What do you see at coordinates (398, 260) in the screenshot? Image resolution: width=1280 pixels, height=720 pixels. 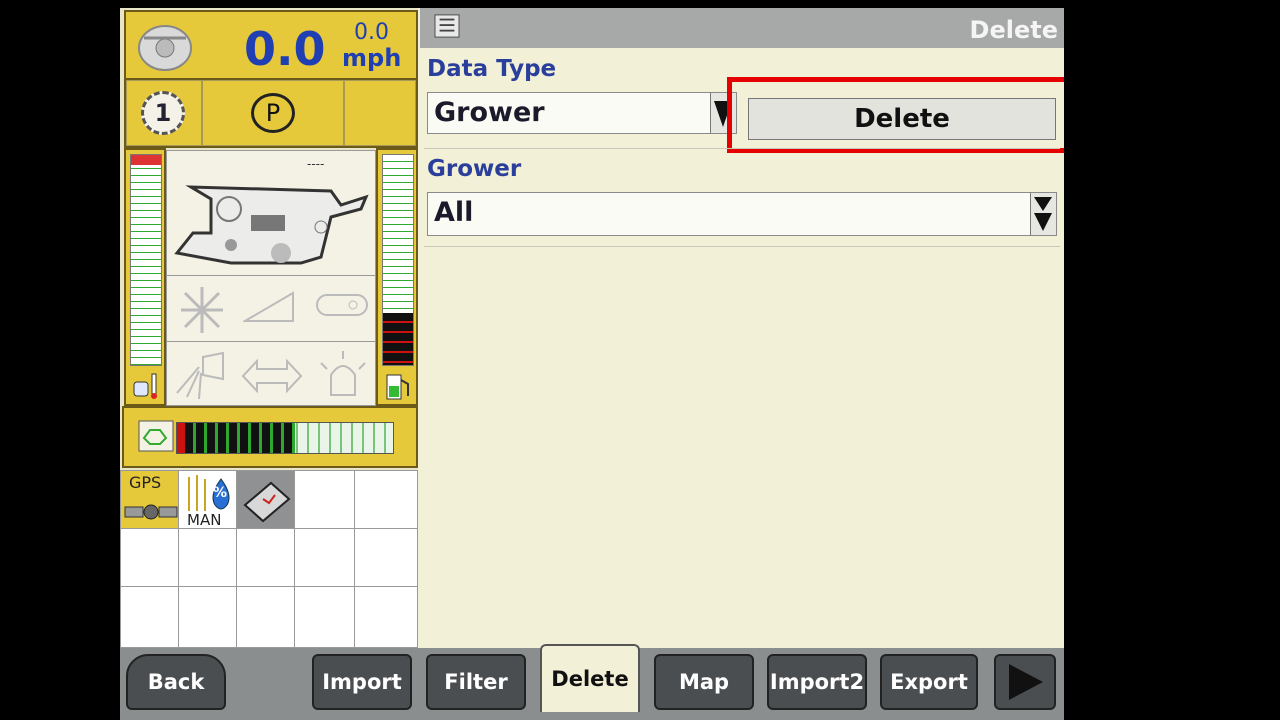 I see `fuel-gauge` at bounding box center [398, 260].